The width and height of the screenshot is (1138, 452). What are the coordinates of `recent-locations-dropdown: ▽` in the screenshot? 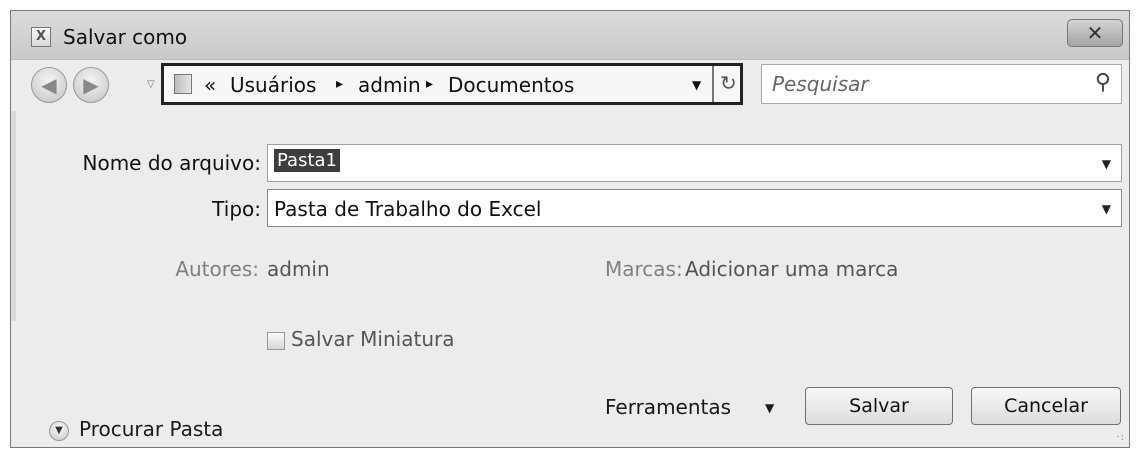 It's located at (151, 84).